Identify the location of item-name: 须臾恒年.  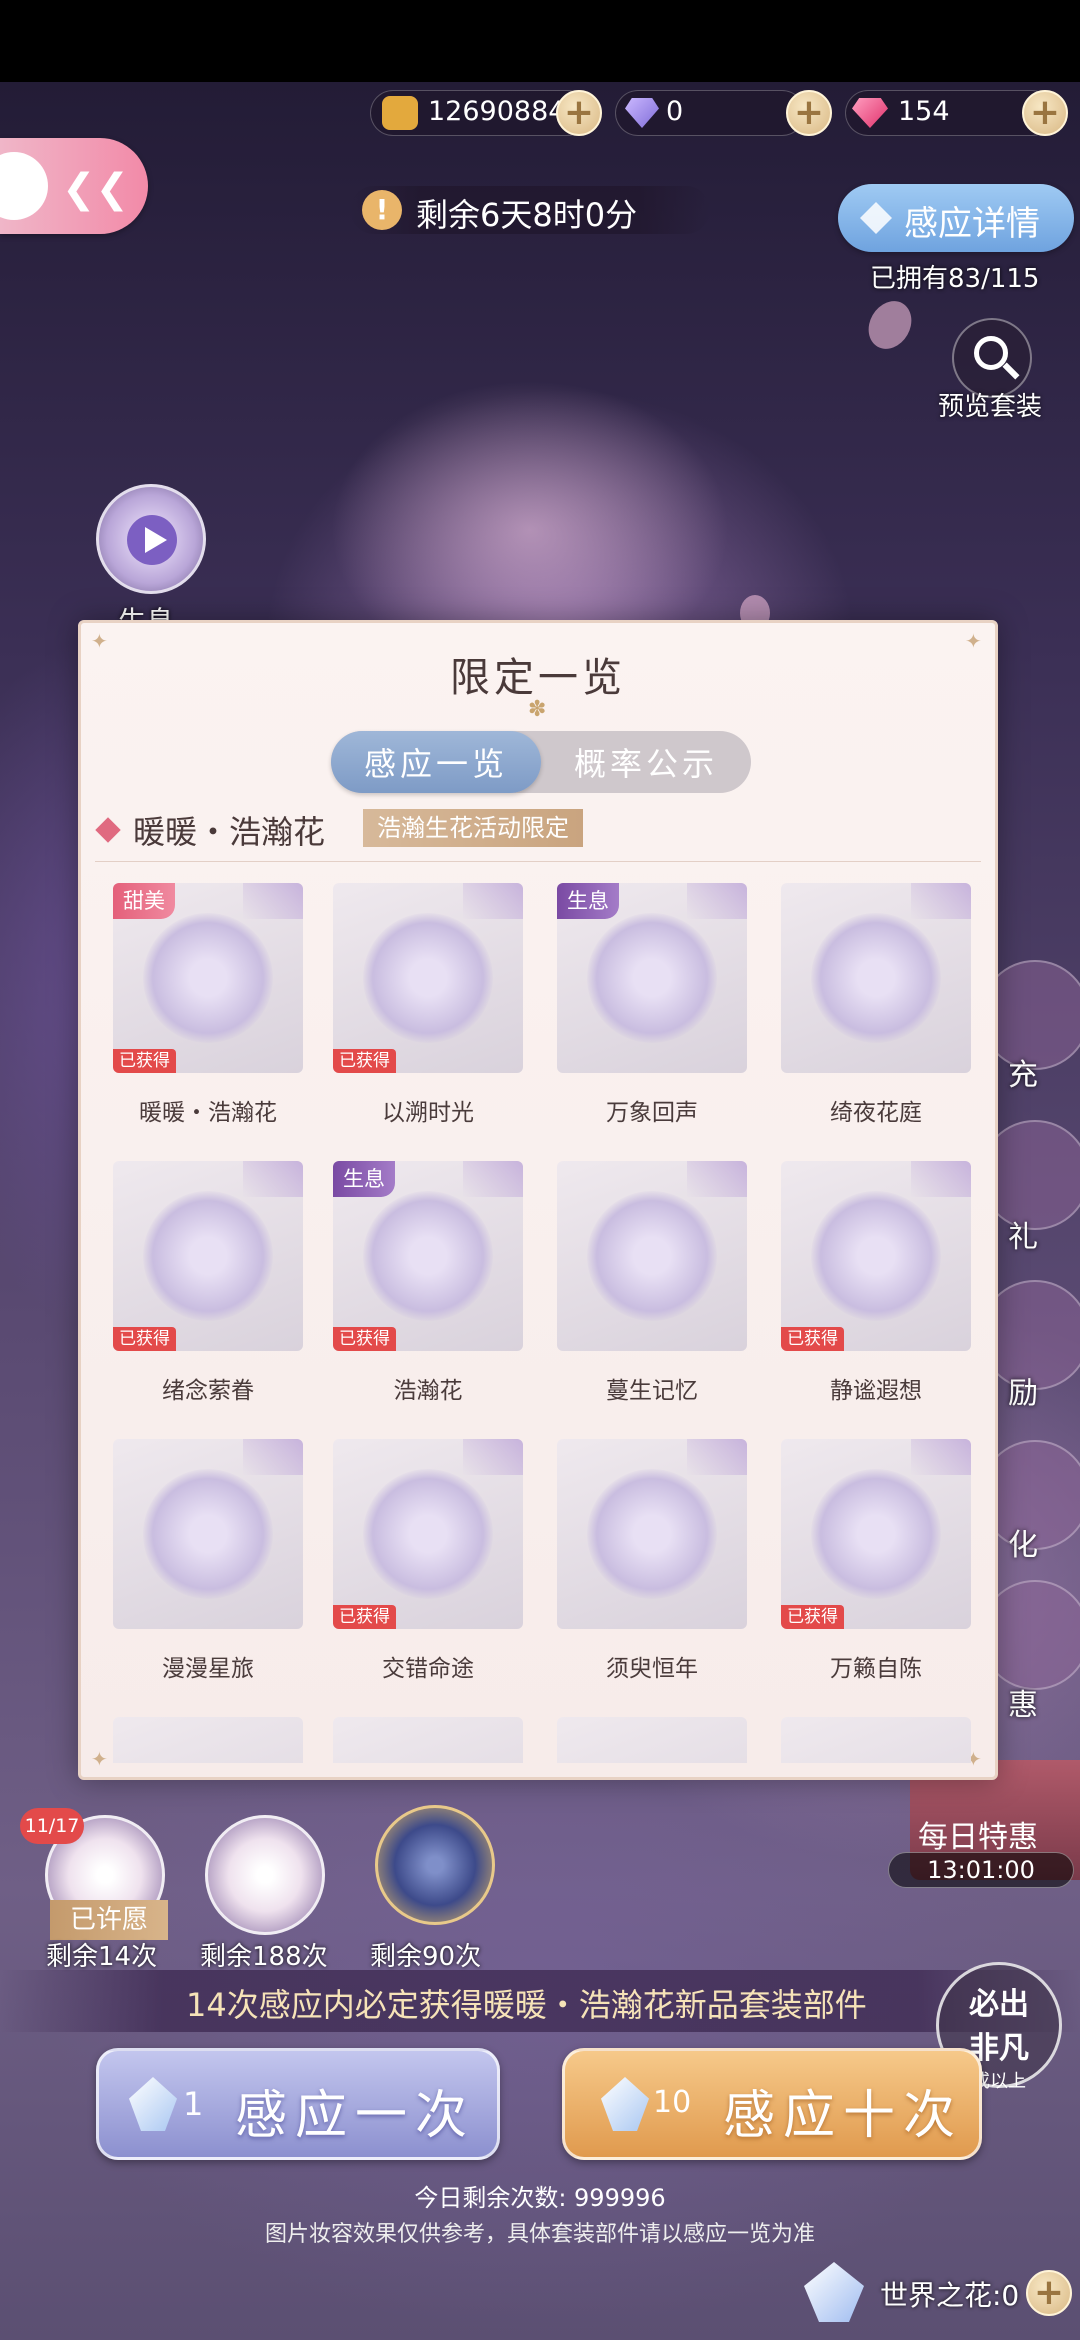
(652, 1669).